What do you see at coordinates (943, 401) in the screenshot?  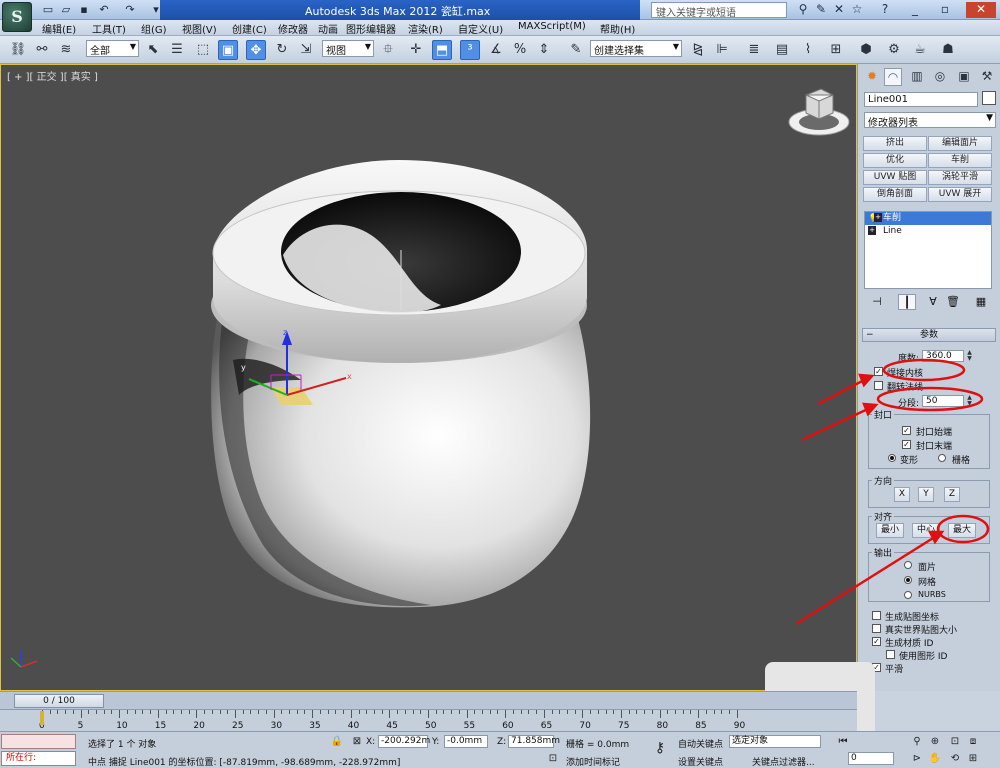 I see `segments-spinner: 50` at bounding box center [943, 401].